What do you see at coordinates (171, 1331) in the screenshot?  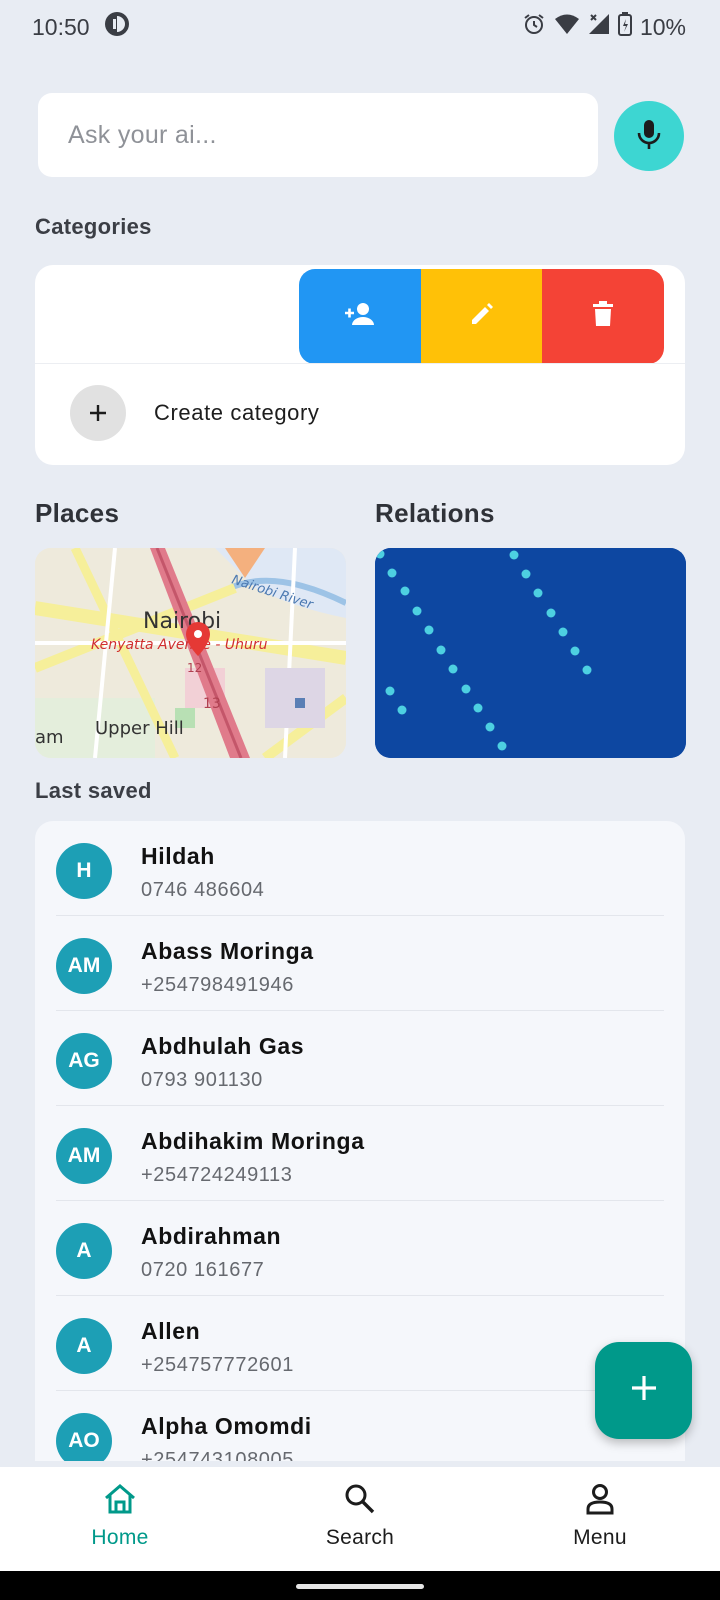 I see `contact-name: Allen` at bounding box center [171, 1331].